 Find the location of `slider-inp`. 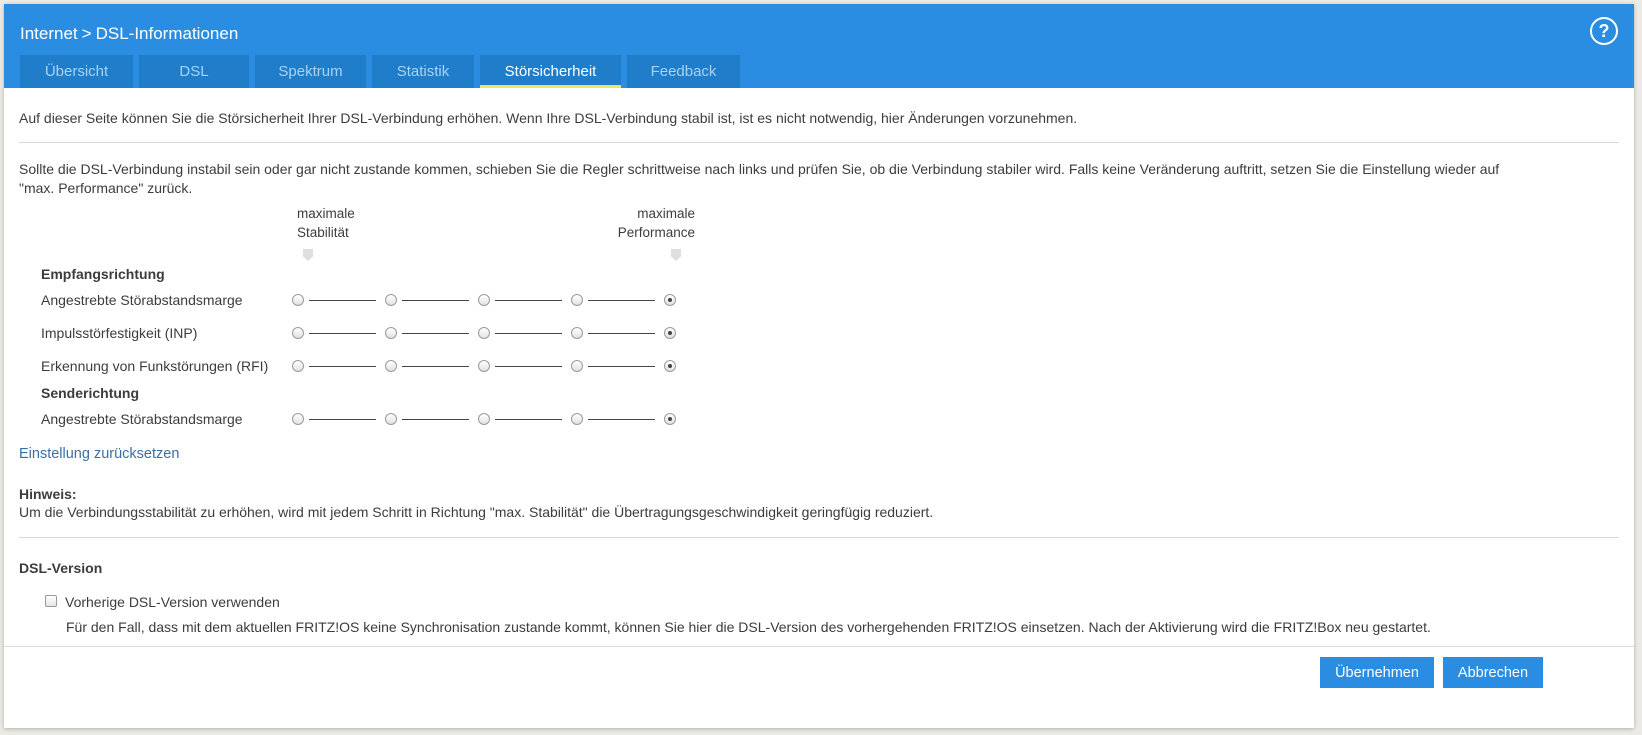

slider-inp is located at coordinates (484, 333).